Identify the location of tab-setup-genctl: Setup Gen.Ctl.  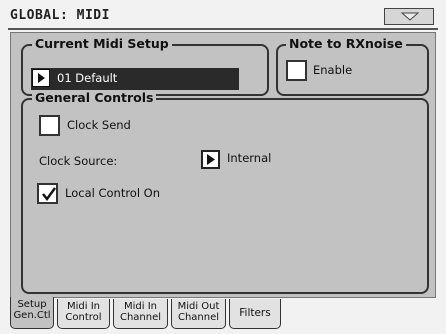
(32, 313).